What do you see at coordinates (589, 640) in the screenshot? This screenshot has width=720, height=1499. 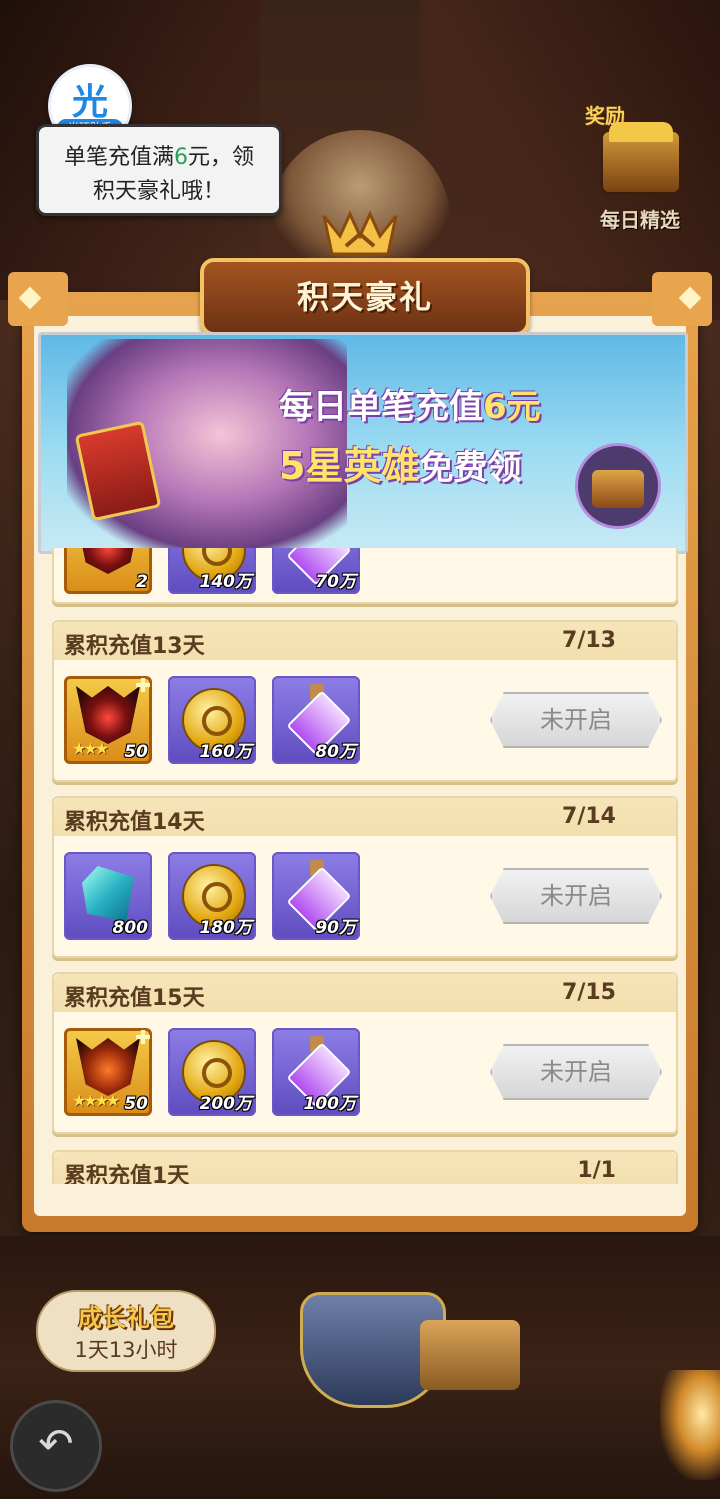 I see `row-progress: 7/13` at bounding box center [589, 640].